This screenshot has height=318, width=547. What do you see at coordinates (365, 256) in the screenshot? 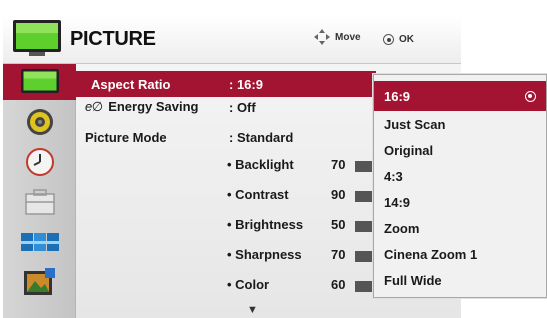
I see `sharpness-slider` at bounding box center [365, 256].